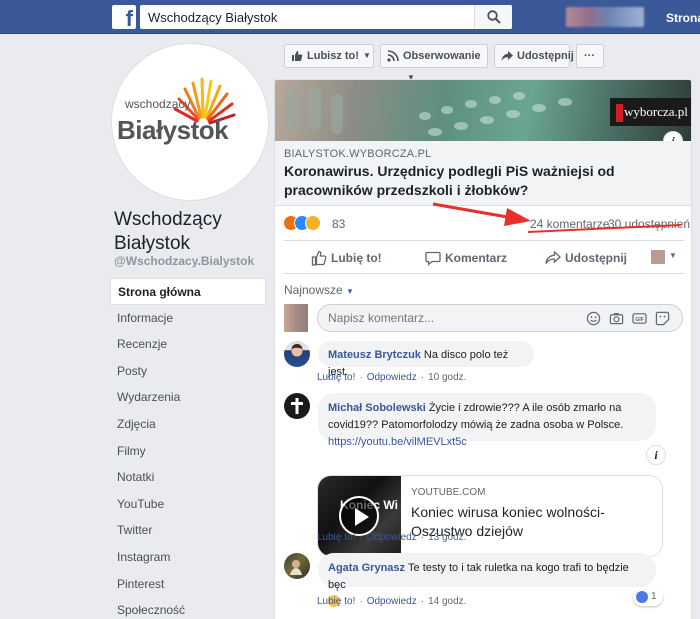  I want to click on shares-count-link: 30 udostępnień, so click(649, 224).